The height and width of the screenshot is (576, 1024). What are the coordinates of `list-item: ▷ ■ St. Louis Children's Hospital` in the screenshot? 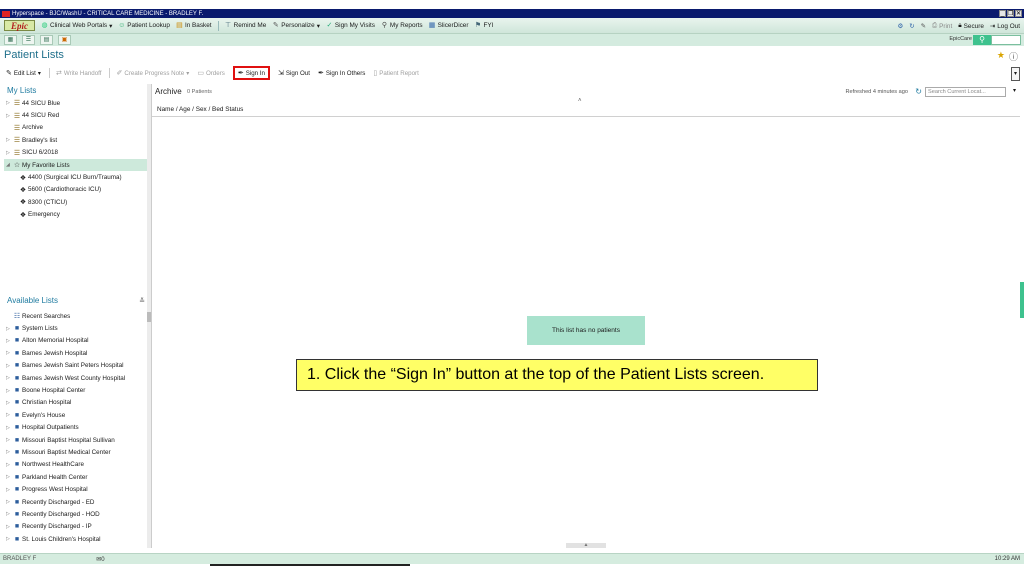 It's located at (75, 539).